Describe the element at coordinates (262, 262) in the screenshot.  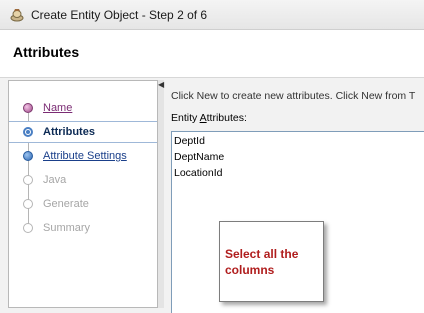
I see `callout-text: Select all the columns` at that location.